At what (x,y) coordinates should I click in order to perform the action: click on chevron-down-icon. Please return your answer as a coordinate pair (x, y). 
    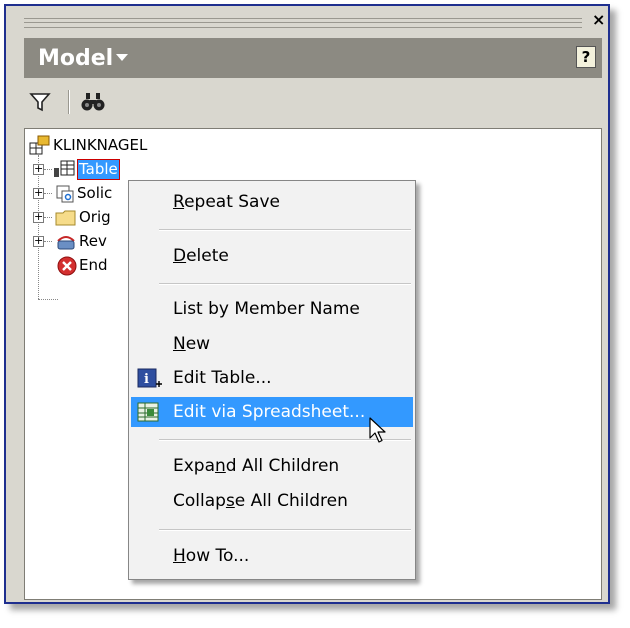
    Looking at the image, I should click on (122, 57).